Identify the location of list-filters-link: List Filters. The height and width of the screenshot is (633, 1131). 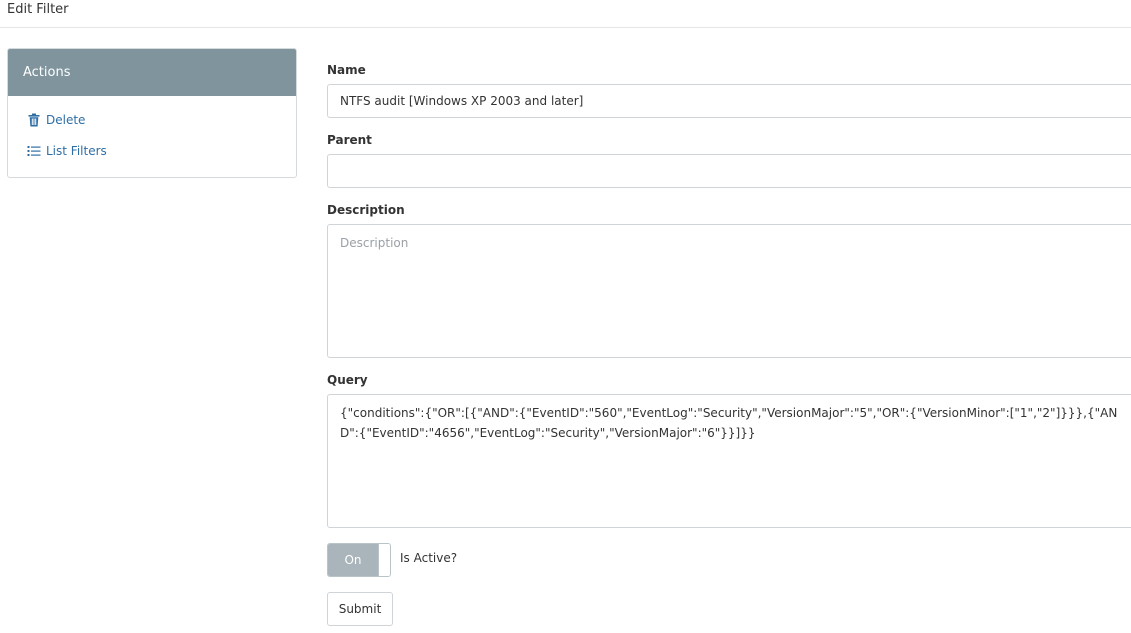
(67, 151).